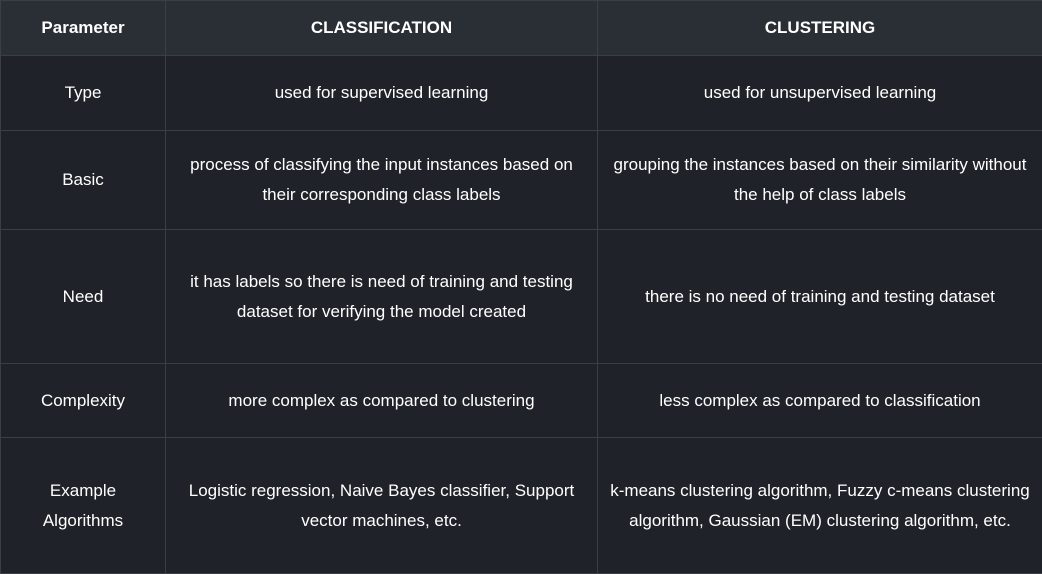 This screenshot has width=1042, height=574. What do you see at coordinates (382, 28) in the screenshot?
I see `header-classification: CLASSIFICATION` at bounding box center [382, 28].